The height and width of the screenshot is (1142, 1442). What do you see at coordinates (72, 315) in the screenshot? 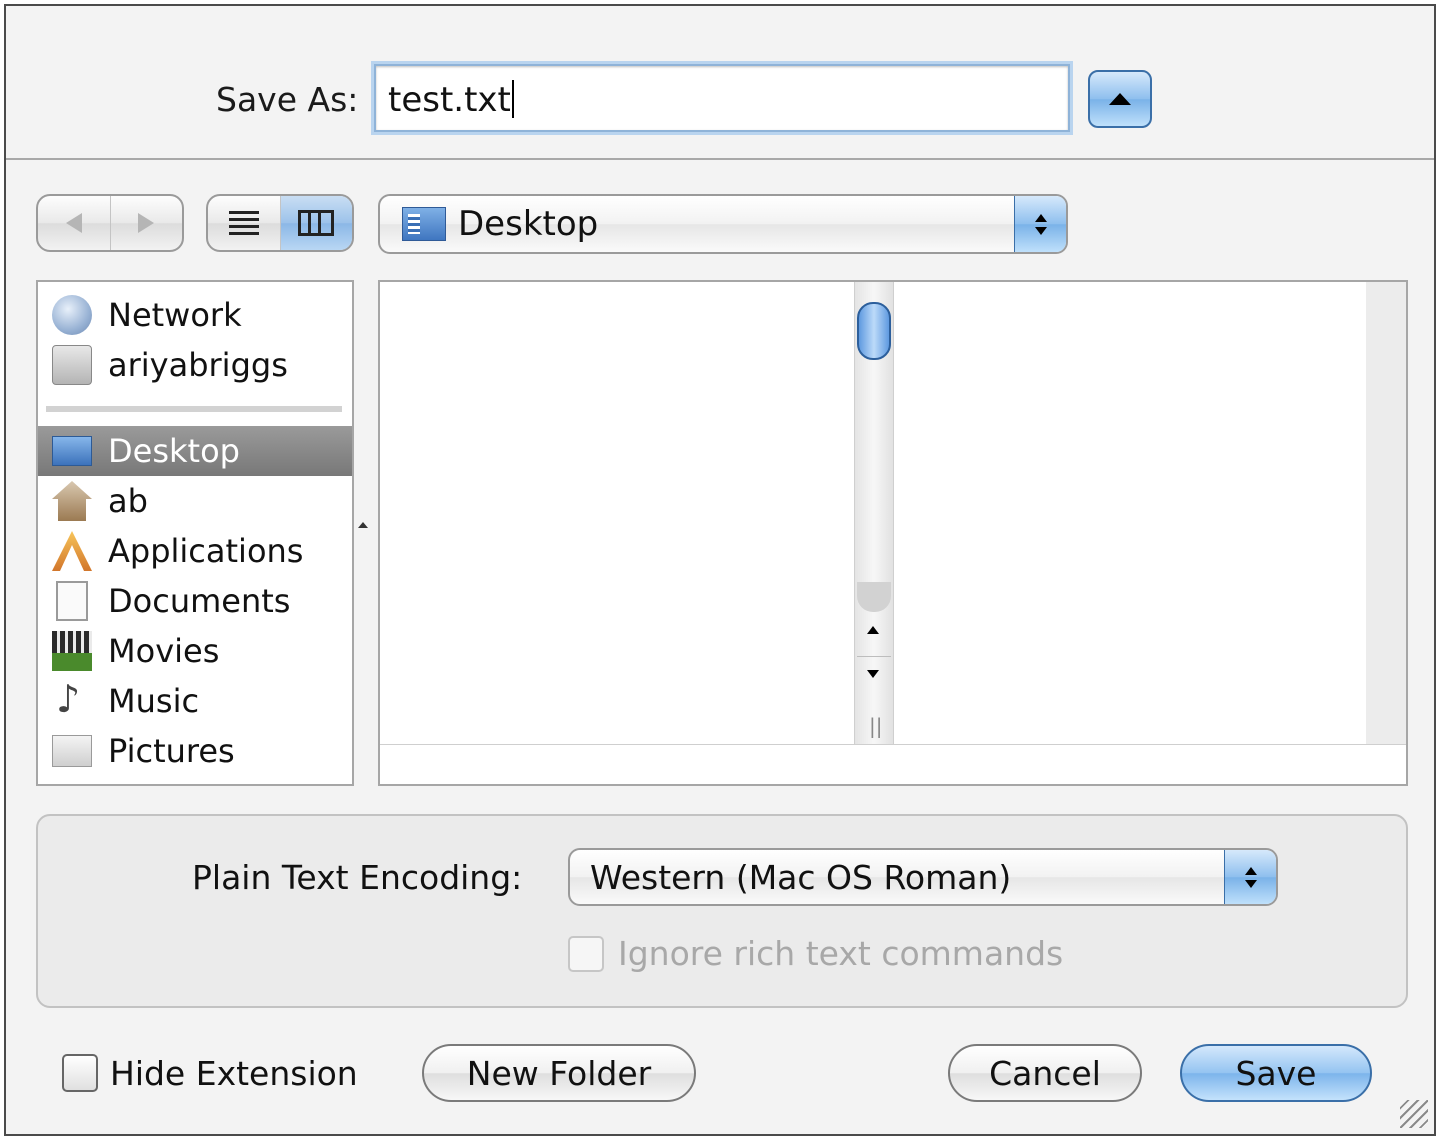
I see `network-icon` at bounding box center [72, 315].